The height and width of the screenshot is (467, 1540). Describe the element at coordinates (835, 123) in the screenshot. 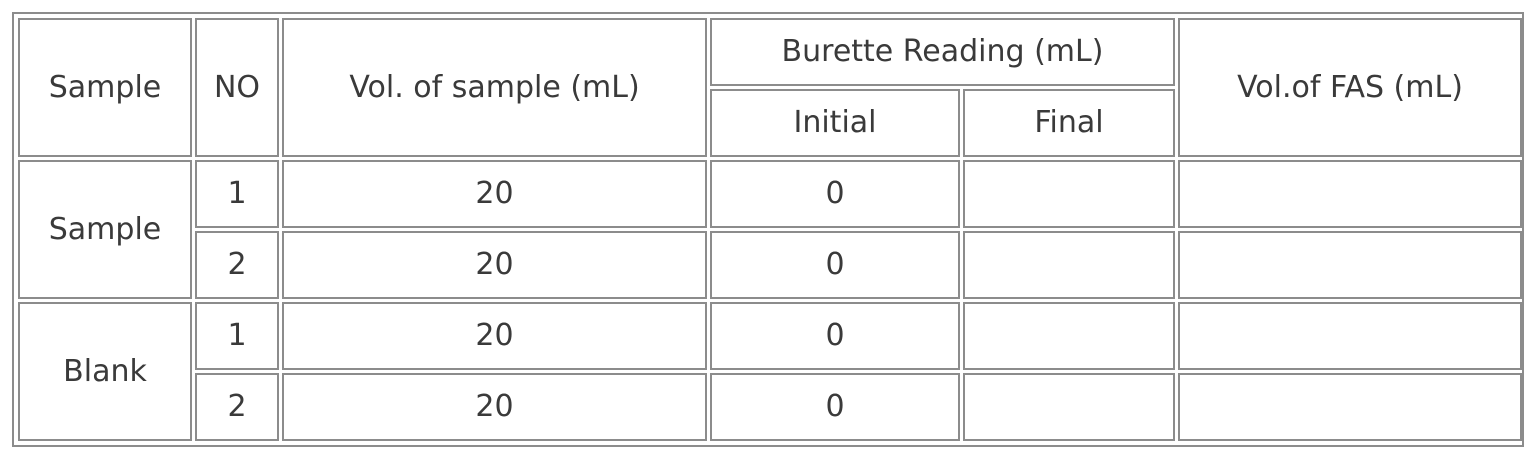

I see `header-initial: Initial` at that location.